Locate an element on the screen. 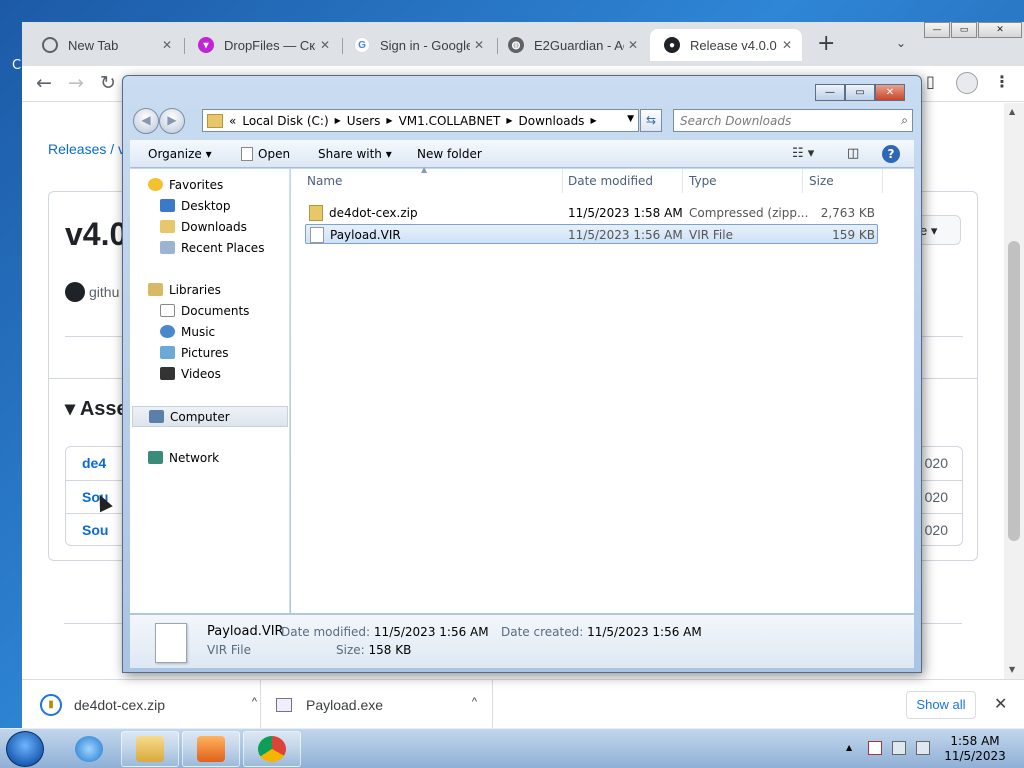  nav-label: Music is located at coordinates (198, 332).